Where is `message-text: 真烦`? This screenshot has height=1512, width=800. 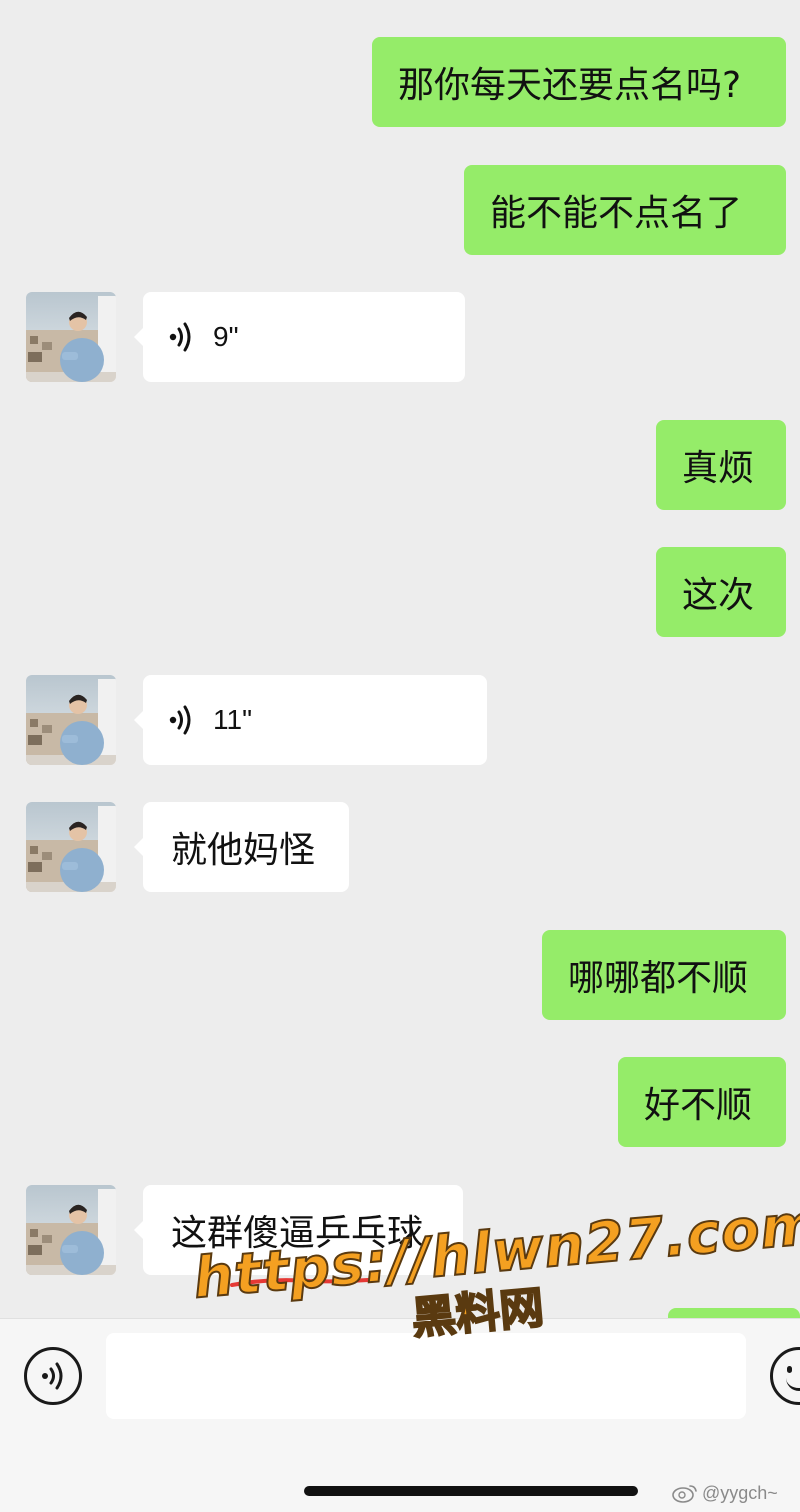
message-text: 真烦 is located at coordinates (718, 468).